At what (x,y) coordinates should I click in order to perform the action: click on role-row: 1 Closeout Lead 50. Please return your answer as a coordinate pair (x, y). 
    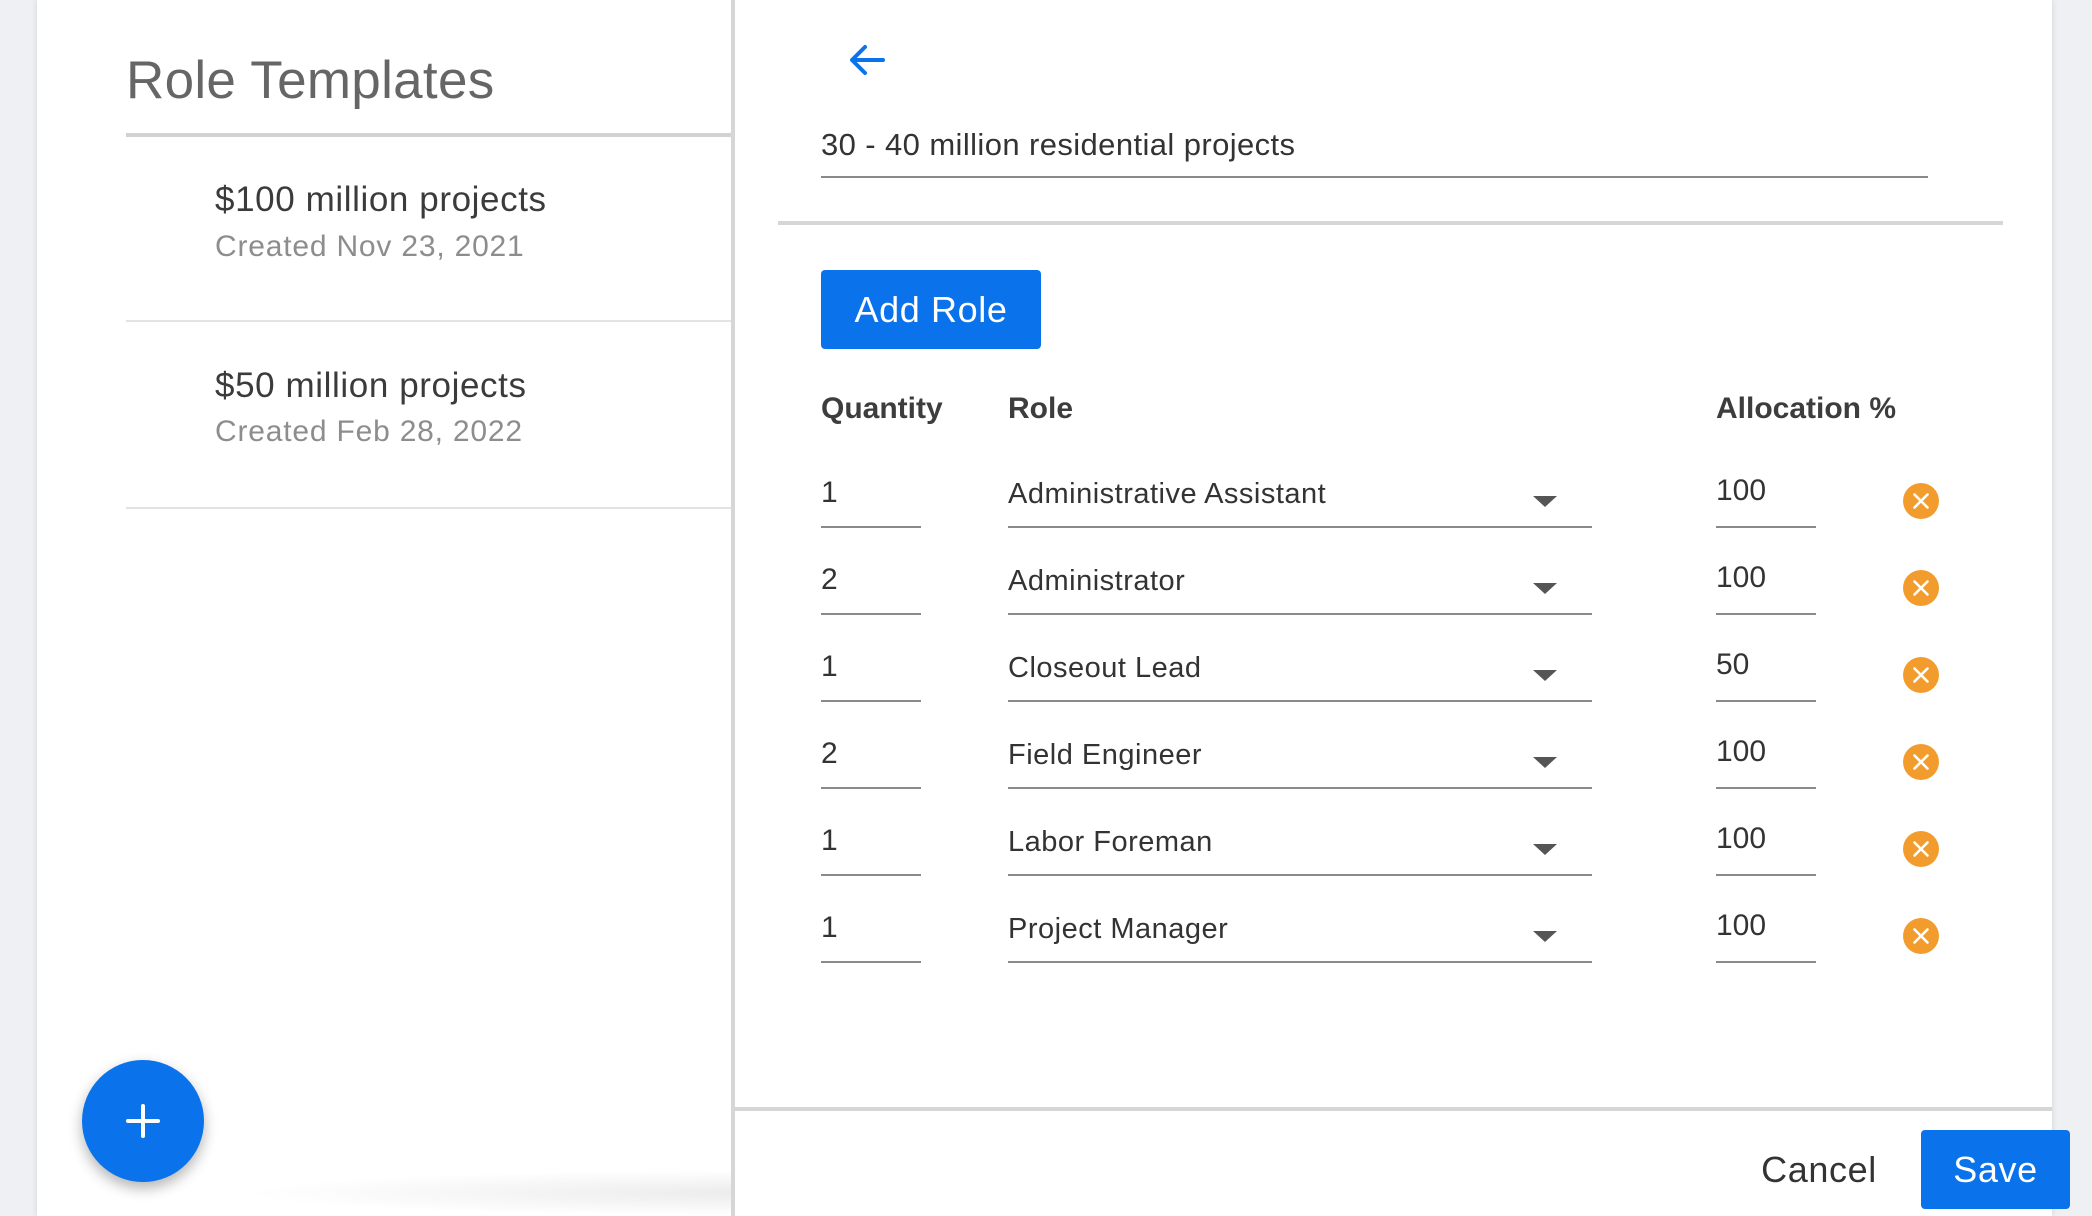
    Looking at the image, I should click on (1393, 685).